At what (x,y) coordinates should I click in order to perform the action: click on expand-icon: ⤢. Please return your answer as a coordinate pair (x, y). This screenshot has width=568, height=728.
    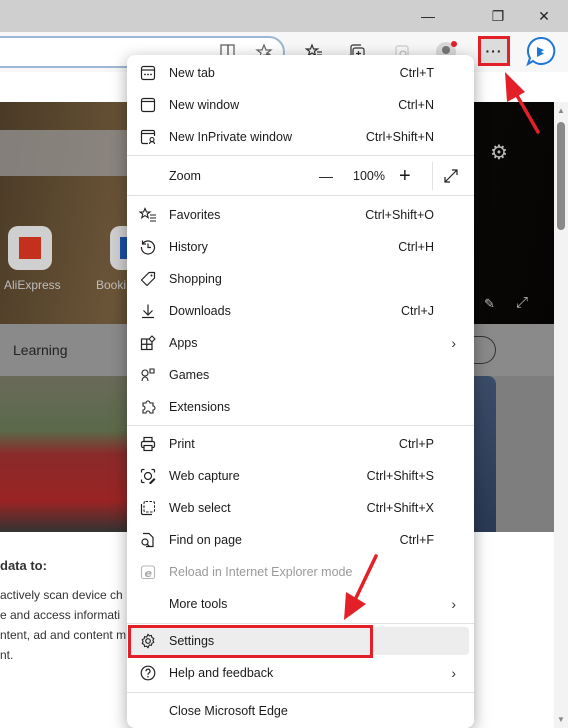
    Looking at the image, I should click on (522, 302).